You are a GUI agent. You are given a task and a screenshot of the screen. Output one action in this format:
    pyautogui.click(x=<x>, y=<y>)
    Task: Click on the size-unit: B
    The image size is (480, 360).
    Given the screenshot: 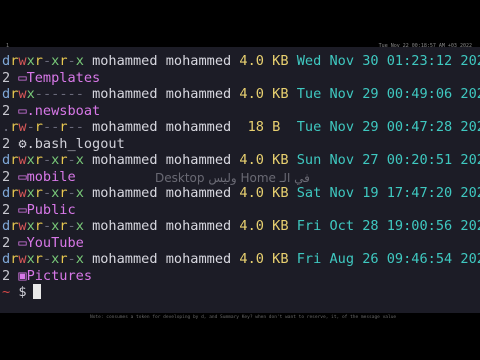 What is the action you would take?
    pyautogui.click(x=280, y=127)
    